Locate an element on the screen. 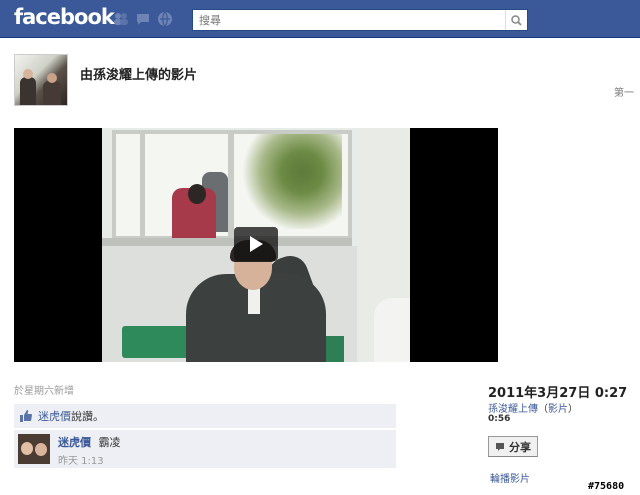  share-label: 分享 is located at coordinates (520, 447).